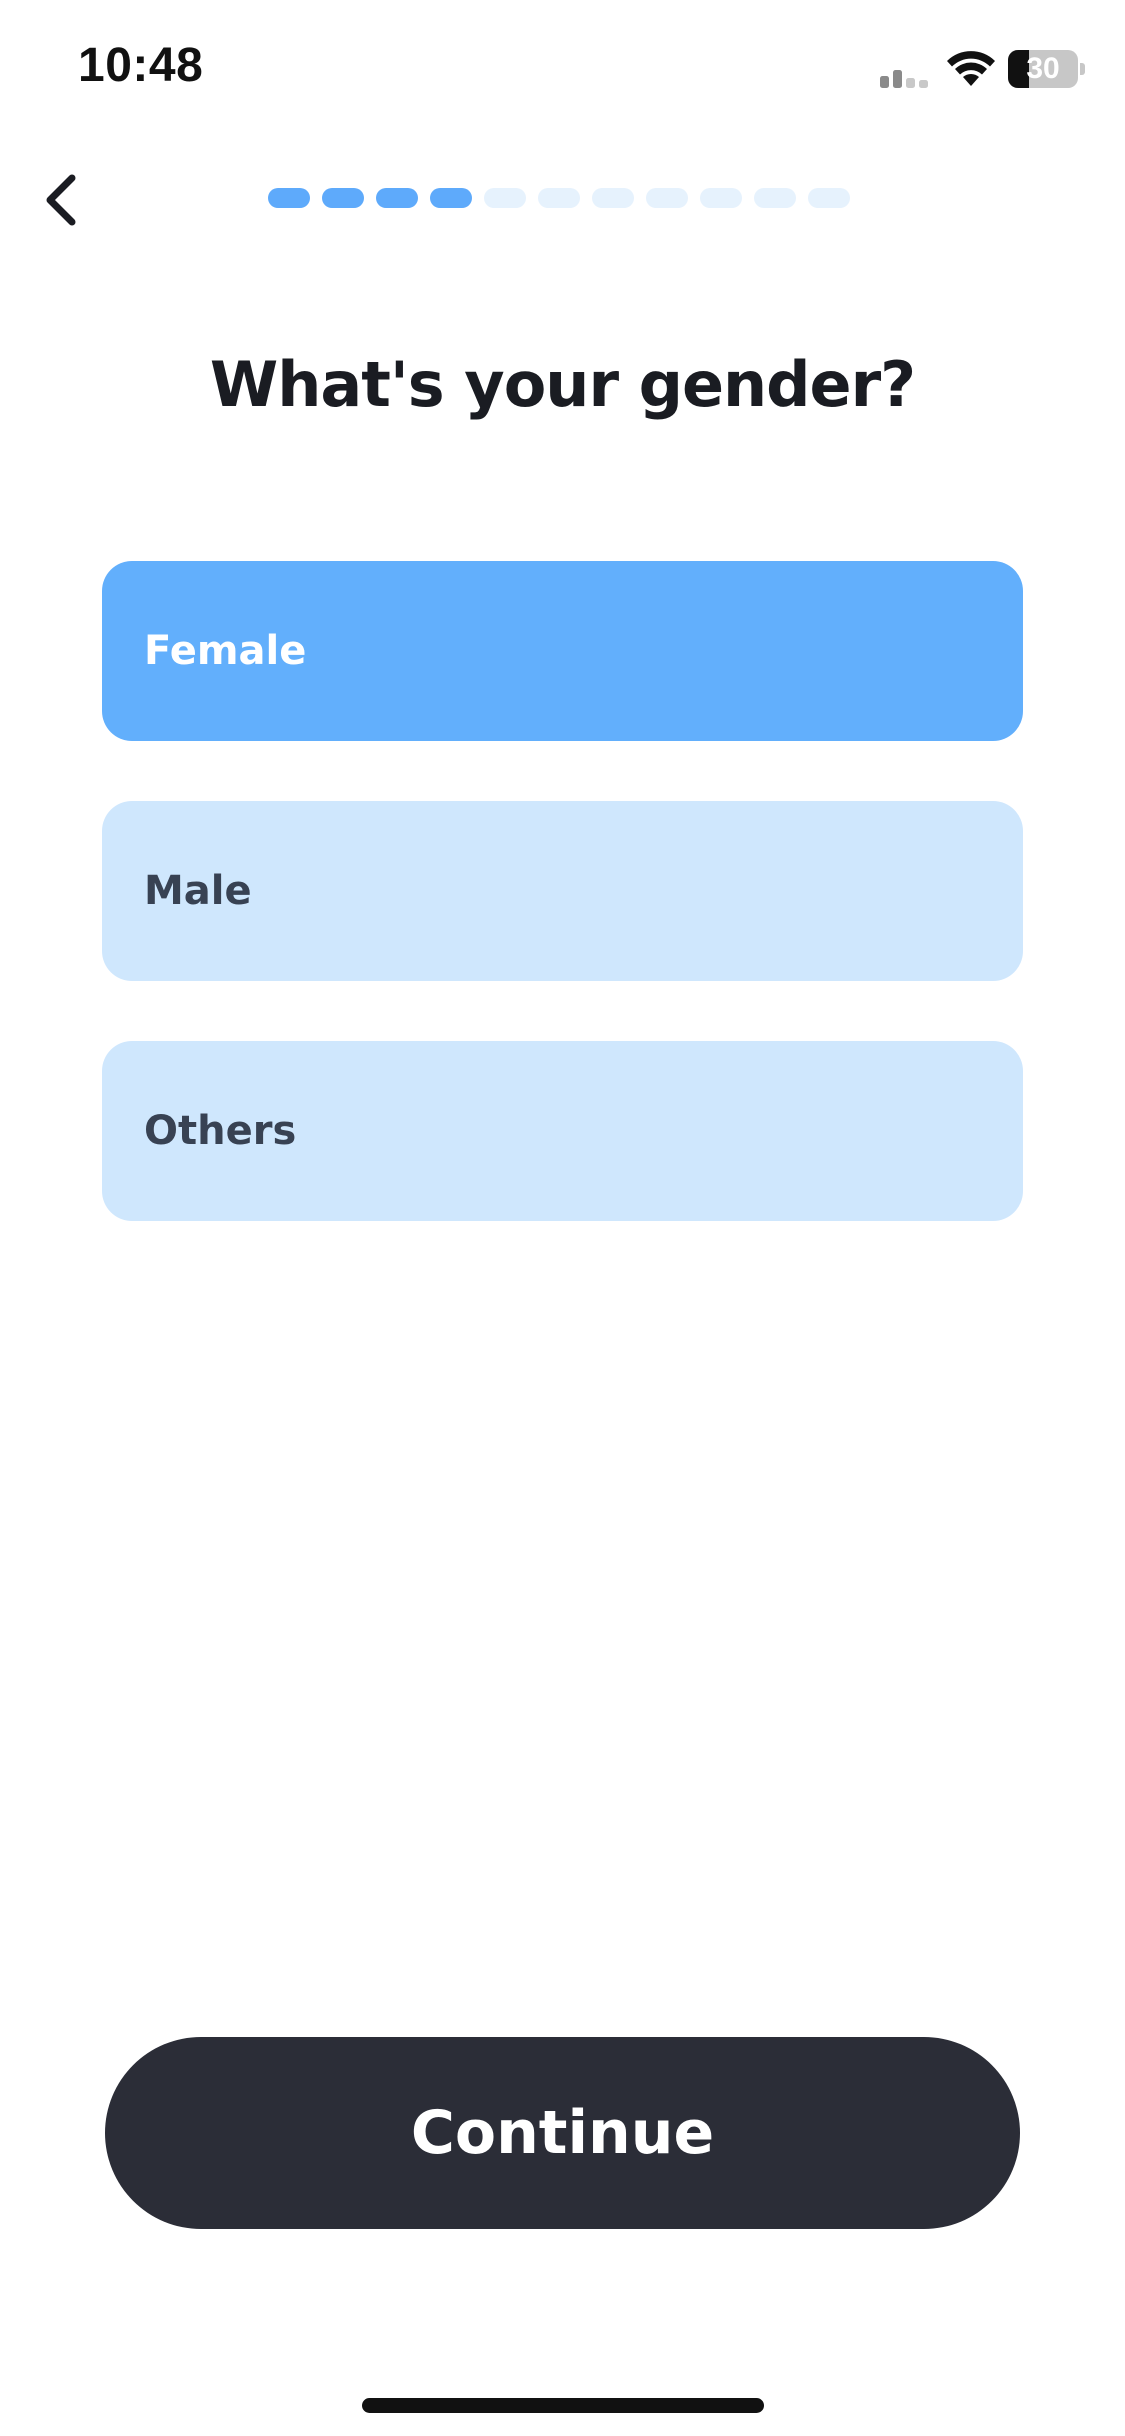  I want to click on continue-label: Continue, so click(562, 2133).